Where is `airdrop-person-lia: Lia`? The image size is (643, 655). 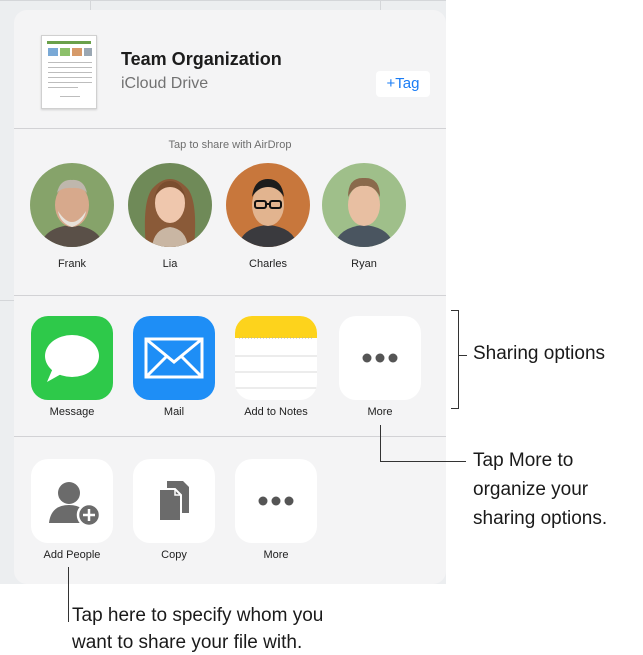
airdrop-person-lia: Lia is located at coordinates (170, 216).